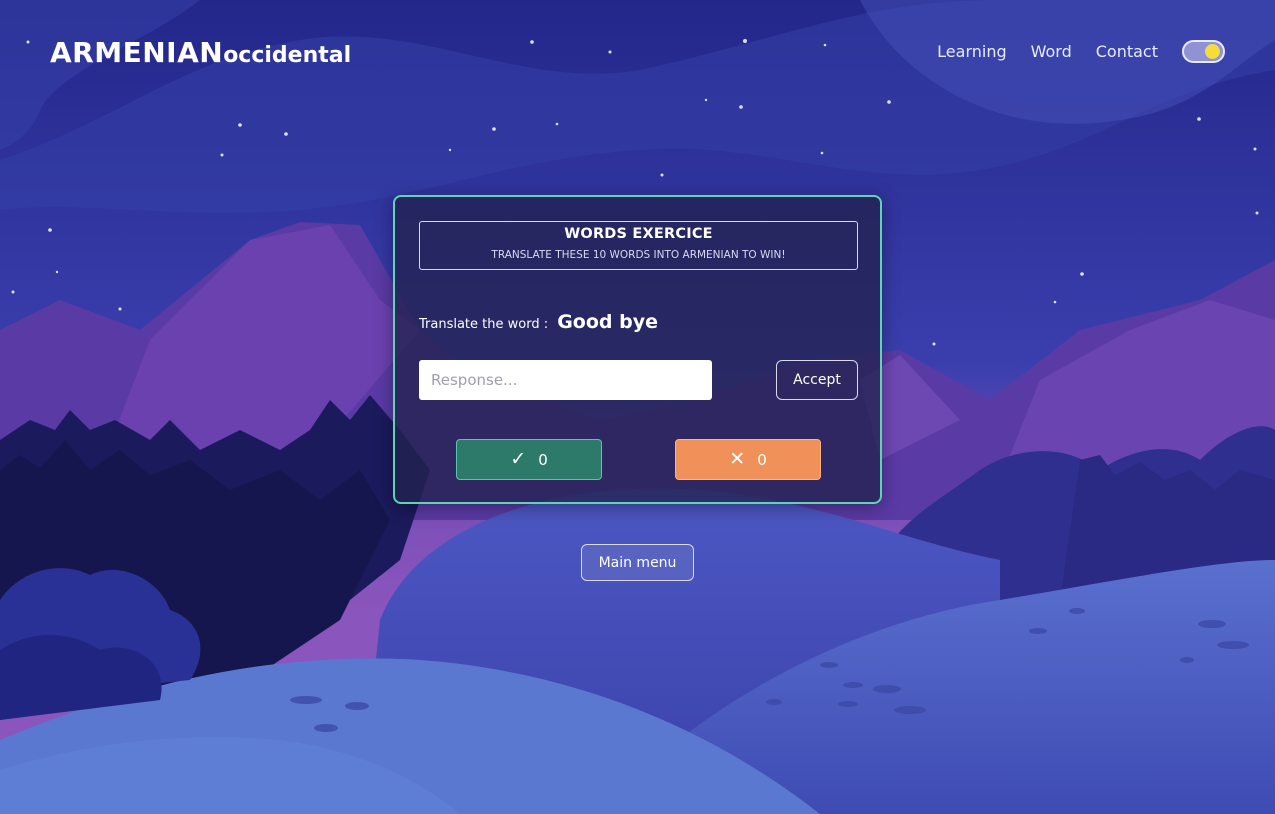 This screenshot has height=814, width=1275. Describe the element at coordinates (1203, 51) in the screenshot. I see `theme-toggle` at that location.